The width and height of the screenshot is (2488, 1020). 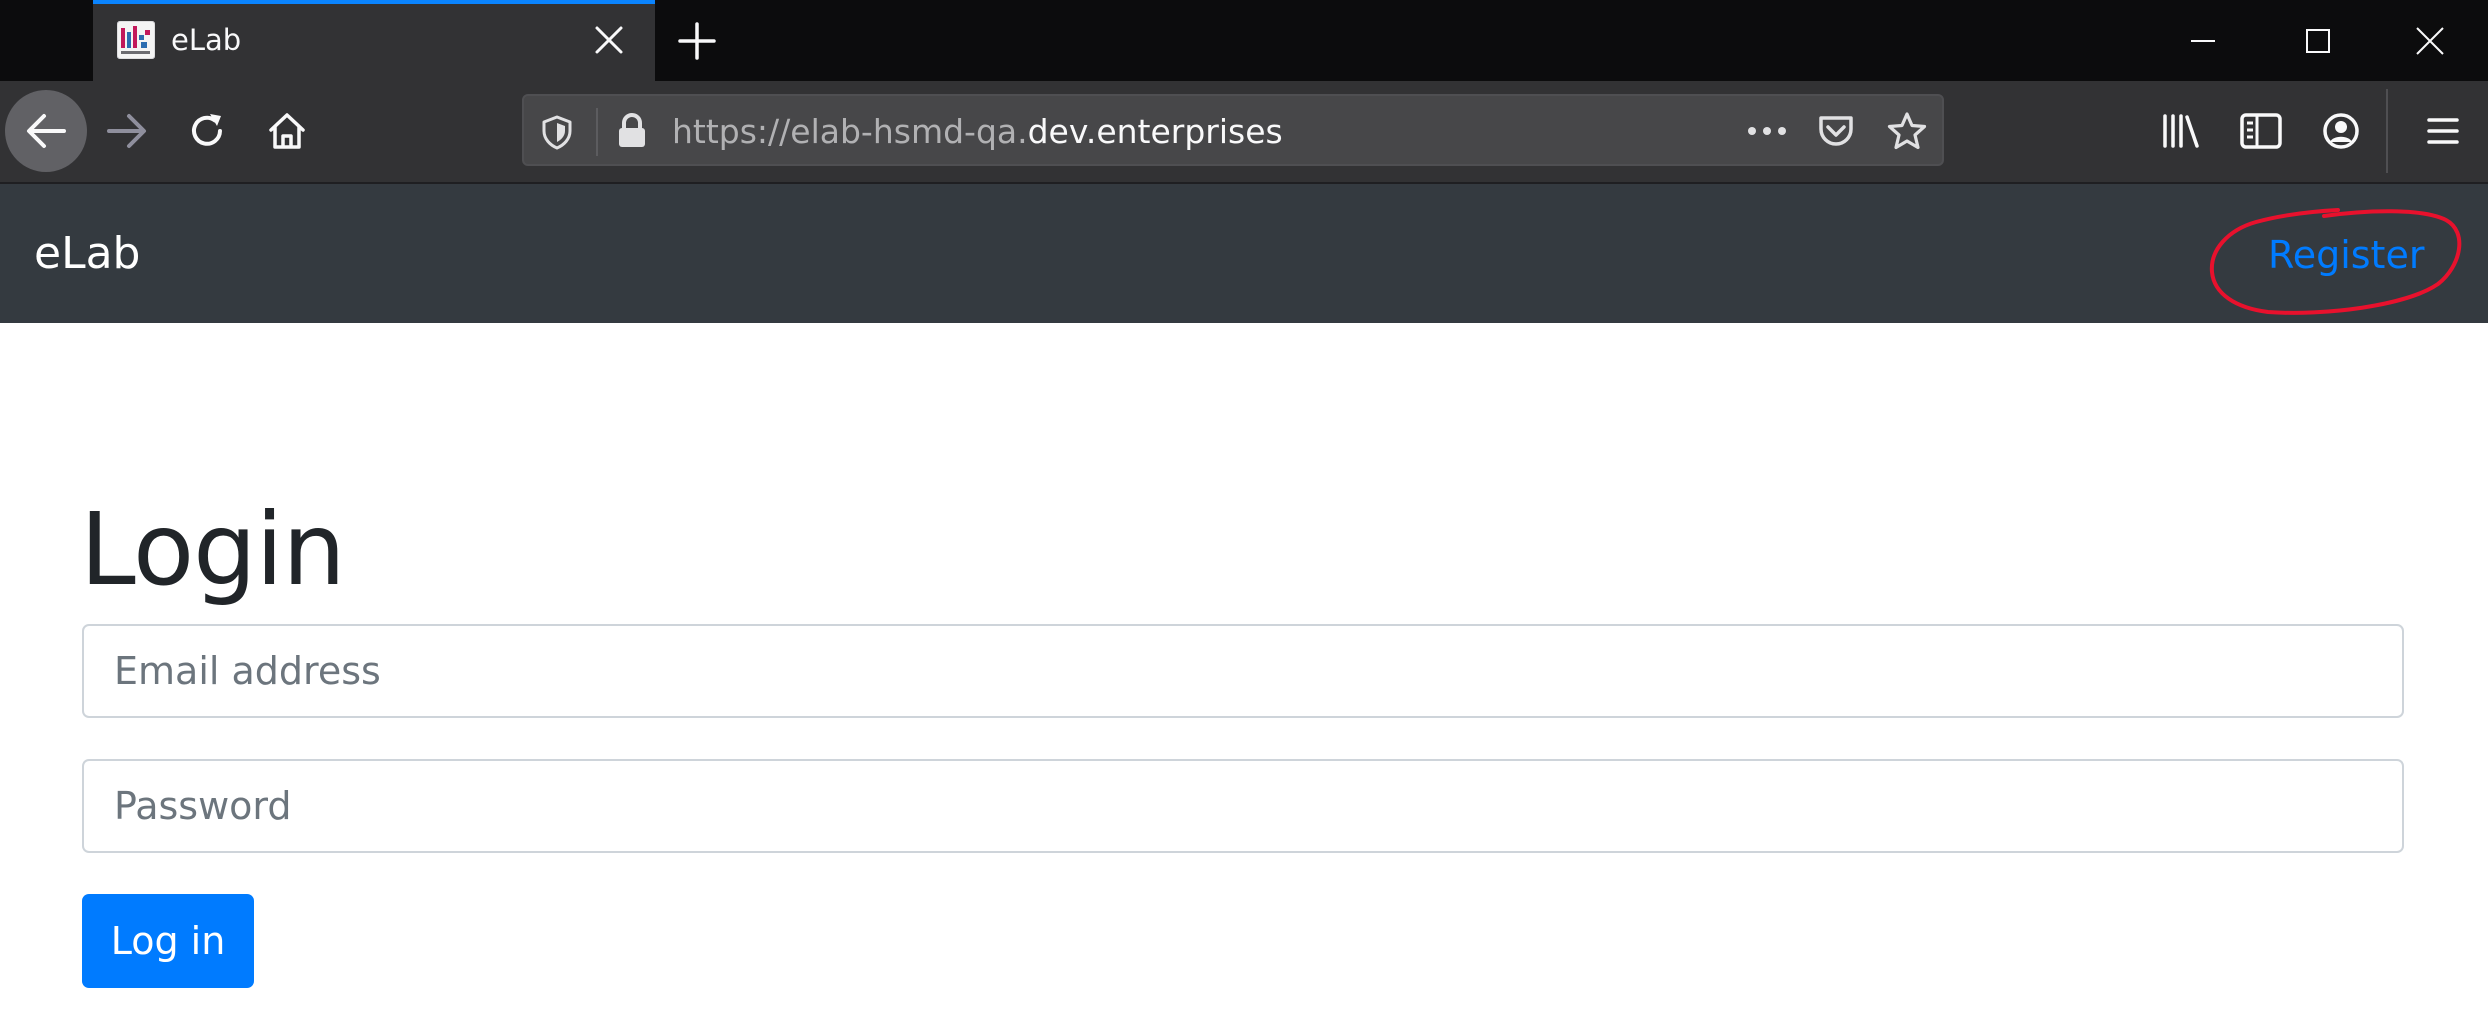 I want to click on minimize-window-button, so click(x=2203, y=40).